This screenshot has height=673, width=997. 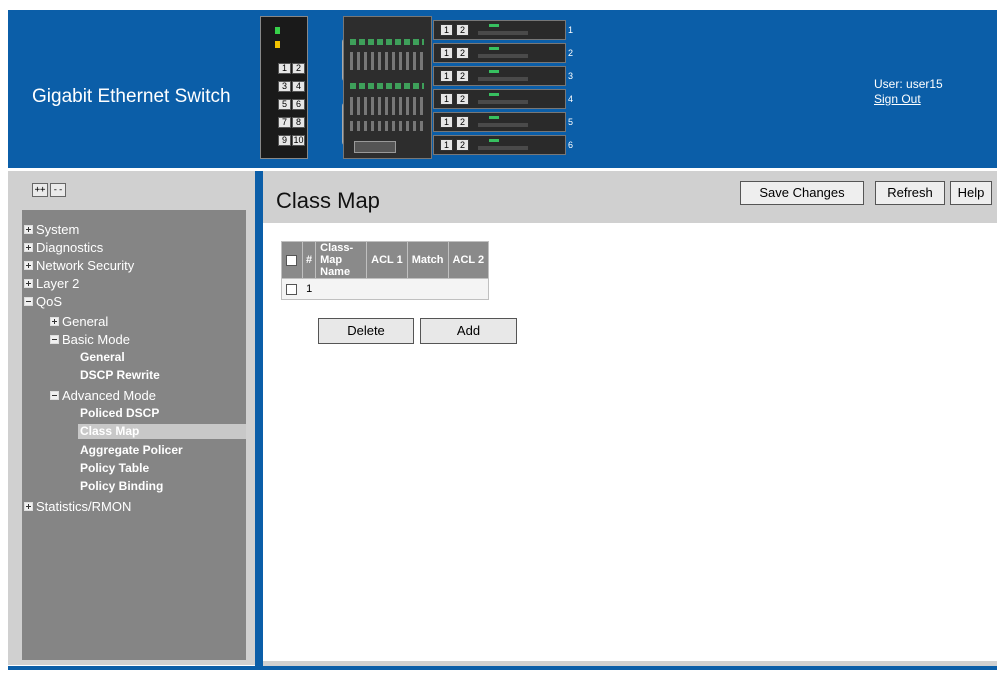 I want to click on port-icon: 3, so click(x=284, y=86).